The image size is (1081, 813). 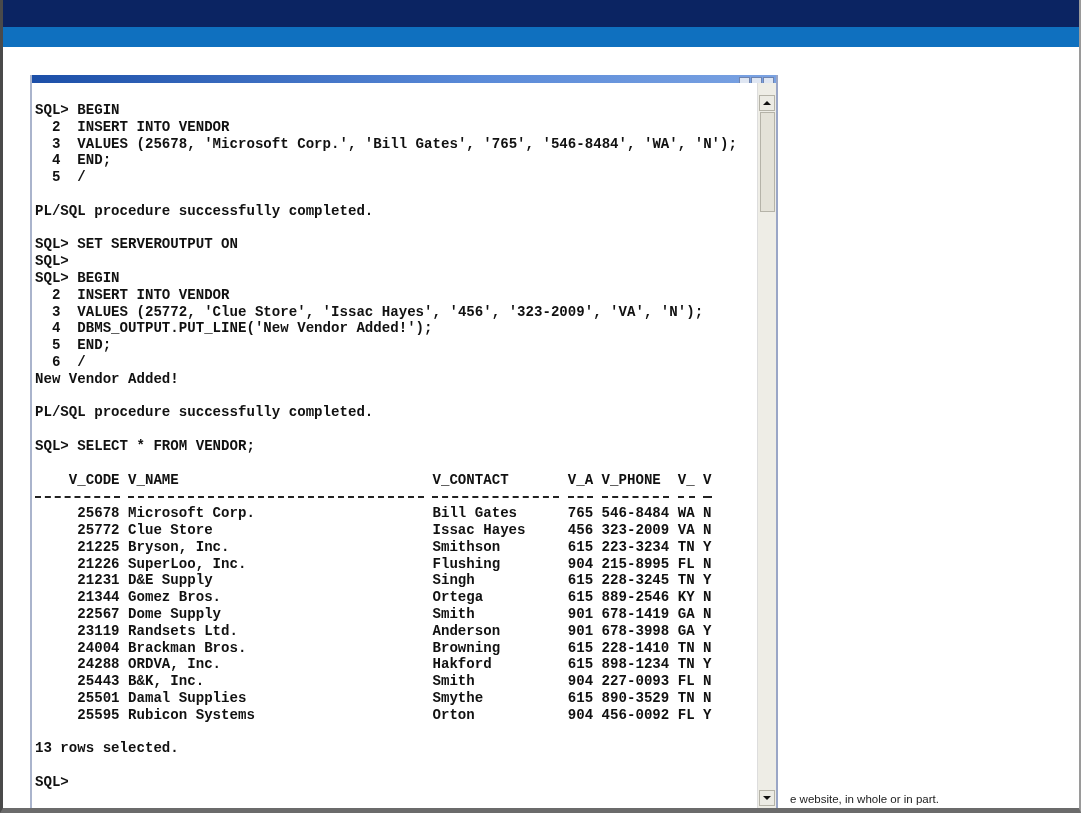 I want to click on console-line: 6 /, so click(x=68, y=362).